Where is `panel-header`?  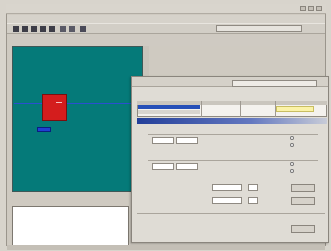
panel-header is located at coordinates (167, 40).